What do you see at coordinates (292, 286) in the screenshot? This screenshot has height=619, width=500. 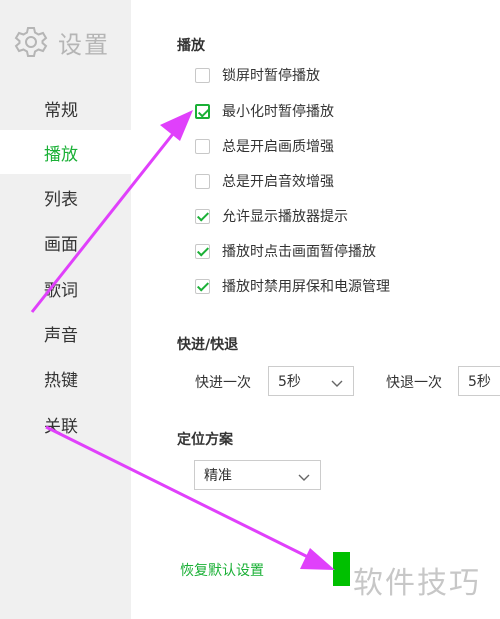 I see `option-disable-screensaver: 播放时禁用屏保和电源管理` at bounding box center [292, 286].